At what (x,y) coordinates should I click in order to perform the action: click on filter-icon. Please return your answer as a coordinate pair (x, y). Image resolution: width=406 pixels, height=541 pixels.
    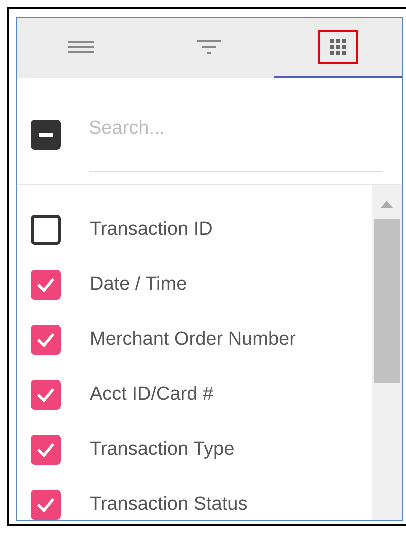
    Looking at the image, I should click on (209, 47).